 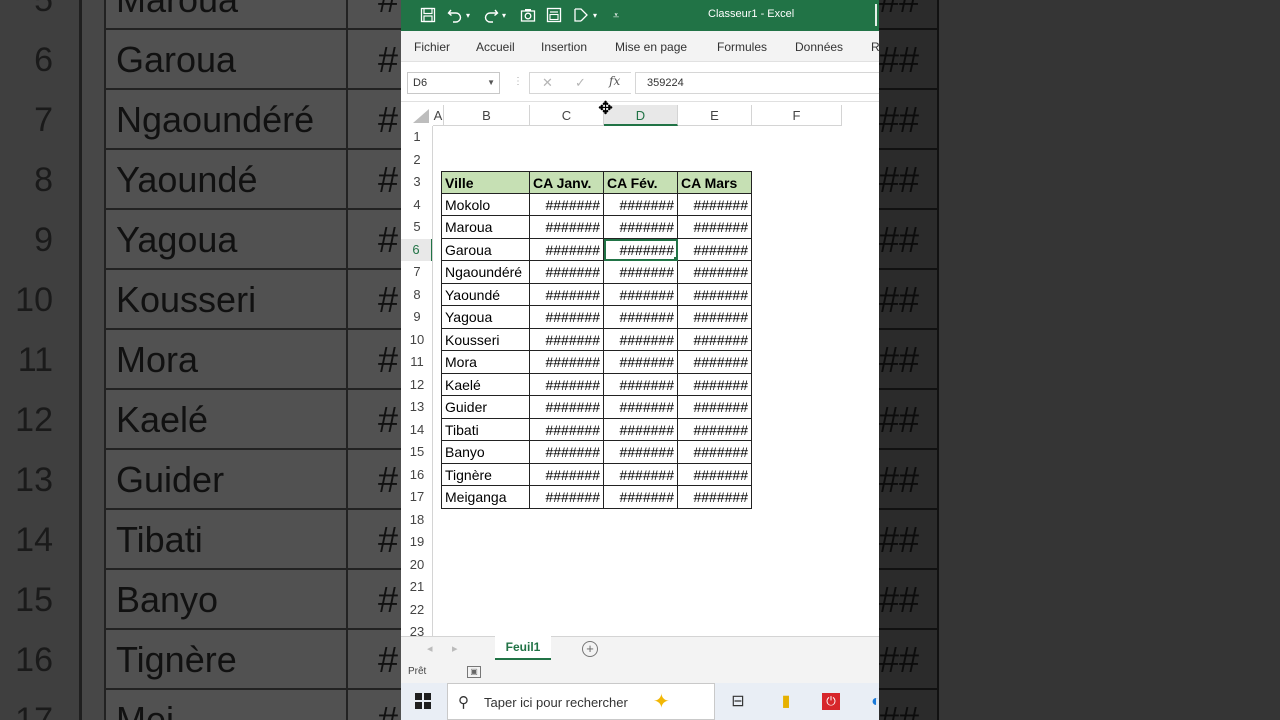 What do you see at coordinates (742, 47) in the screenshot?
I see `tab-formules: Formules` at bounding box center [742, 47].